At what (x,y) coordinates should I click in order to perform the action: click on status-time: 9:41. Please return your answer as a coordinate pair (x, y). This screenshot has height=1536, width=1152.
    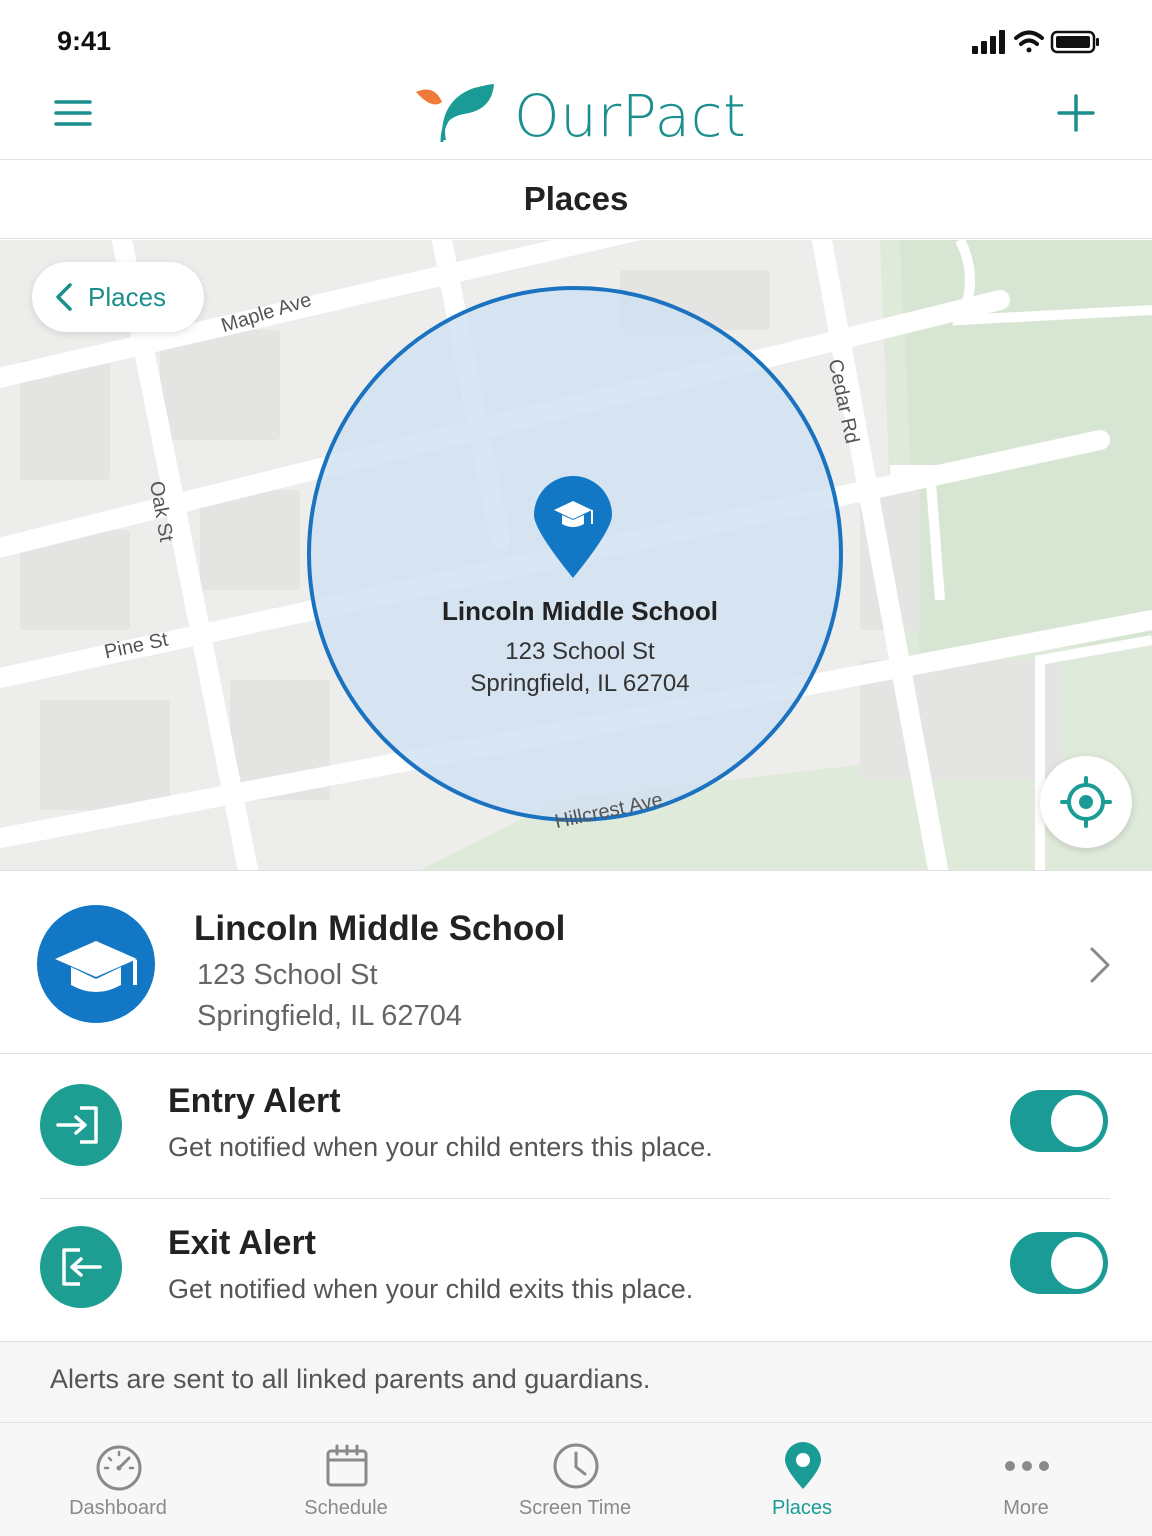
    Looking at the image, I should click on (84, 41).